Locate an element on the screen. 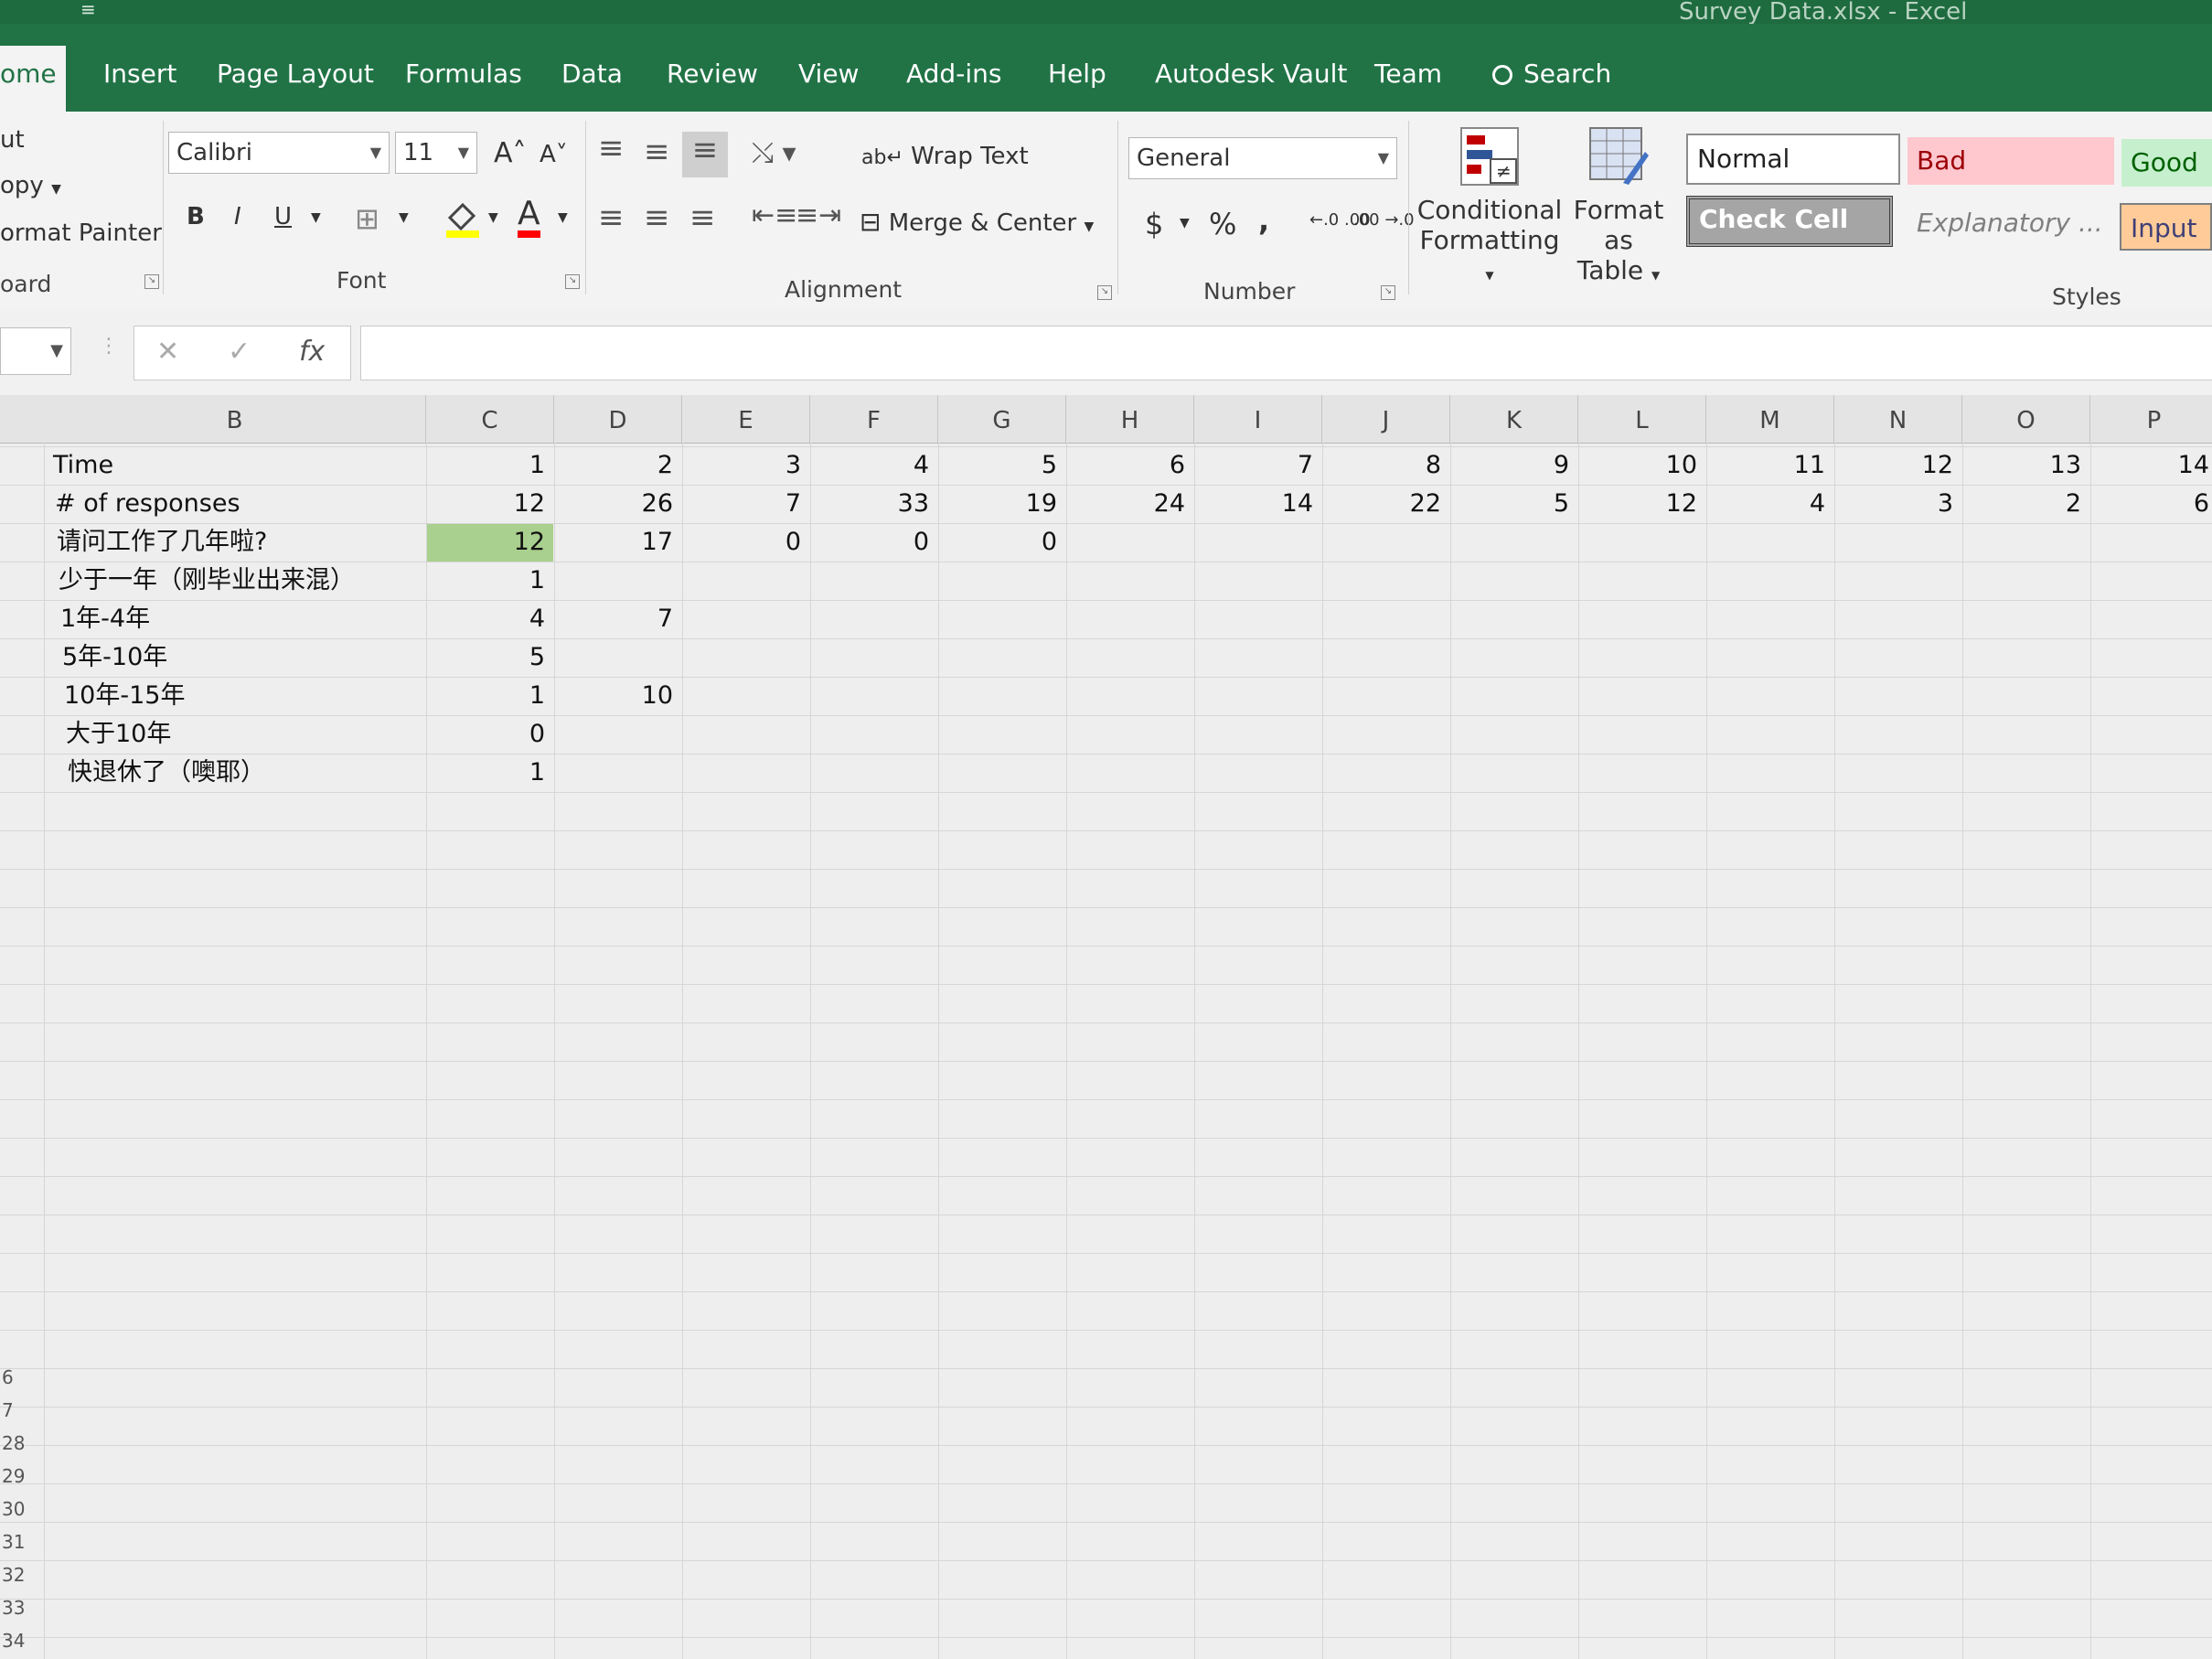  bold-button: B is located at coordinates (196, 216).